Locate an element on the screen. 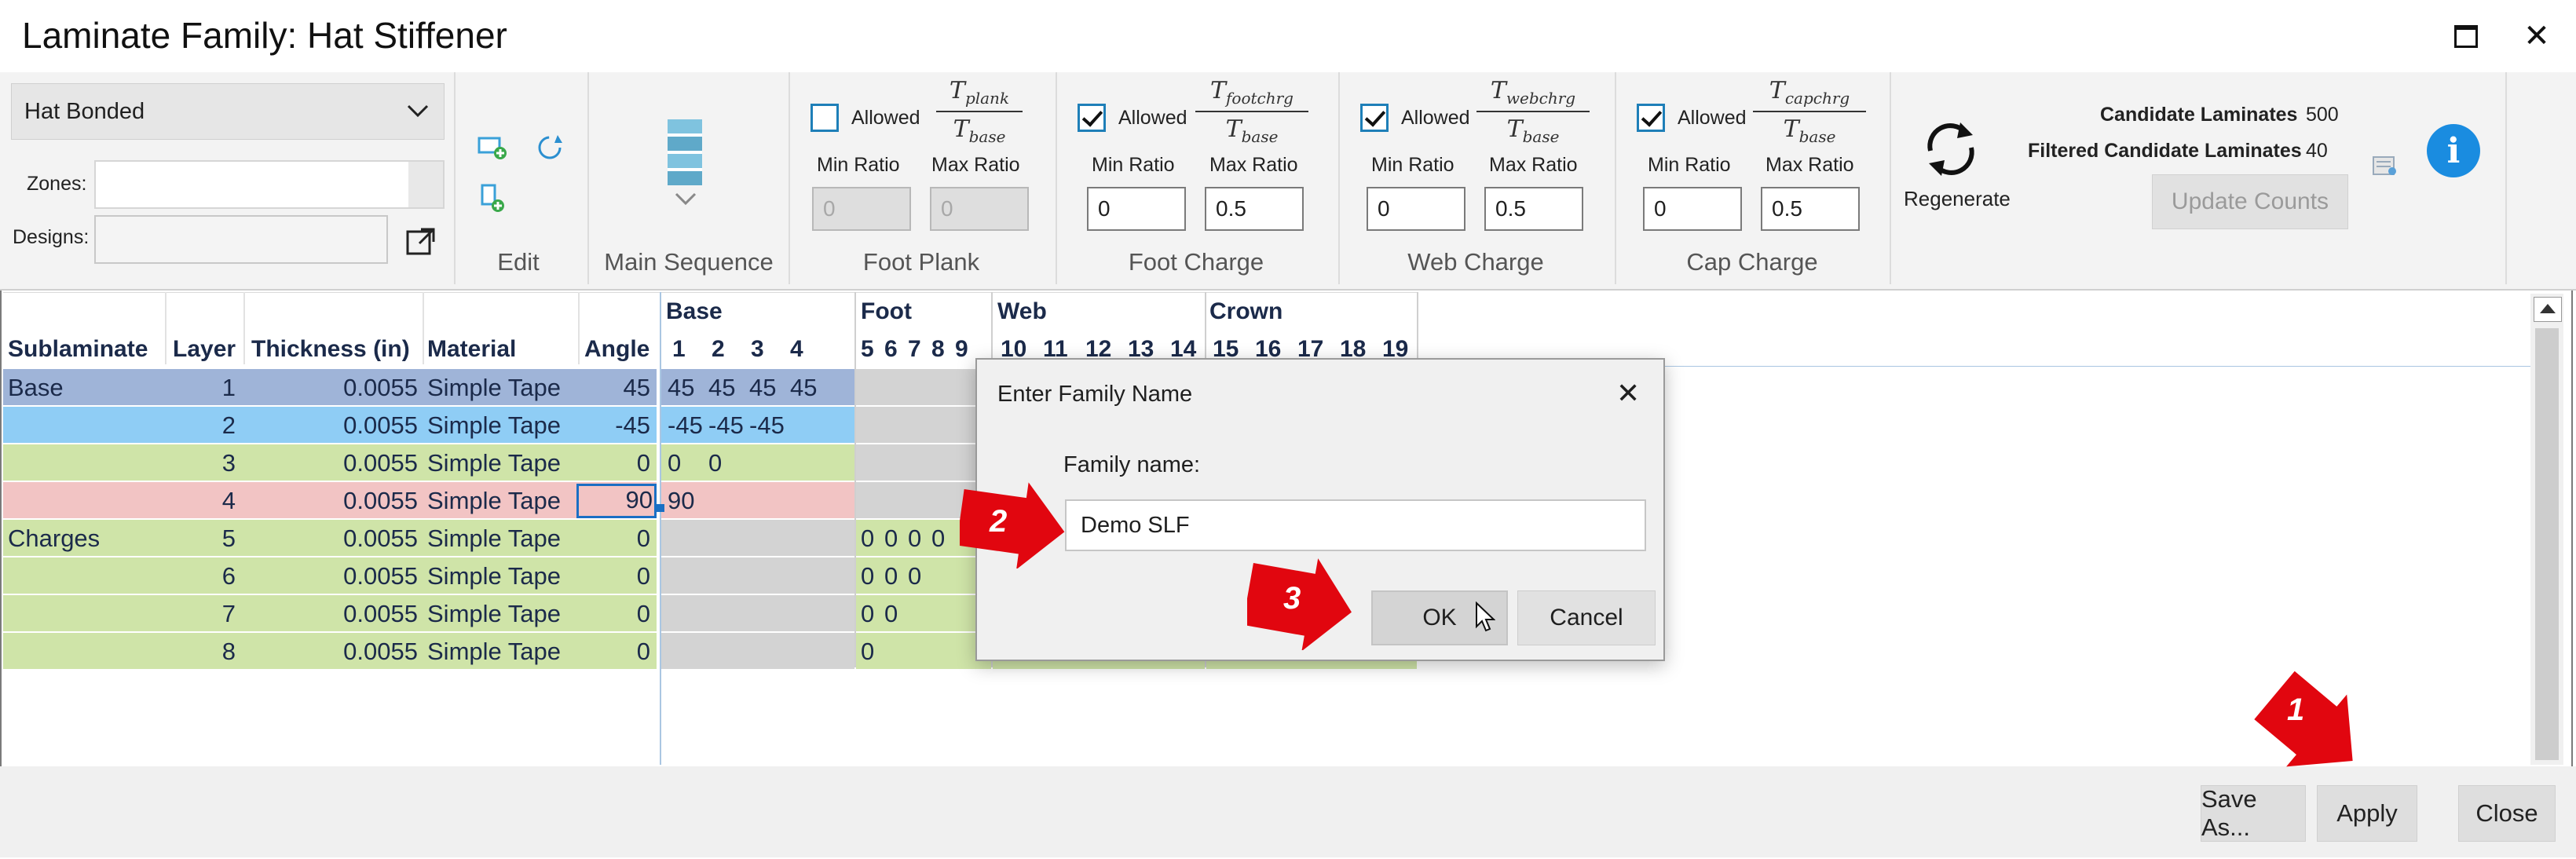 This screenshot has width=2576, height=859. table-row: 7 0.0055 Simple Tape 0 is located at coordinates (330, 613).